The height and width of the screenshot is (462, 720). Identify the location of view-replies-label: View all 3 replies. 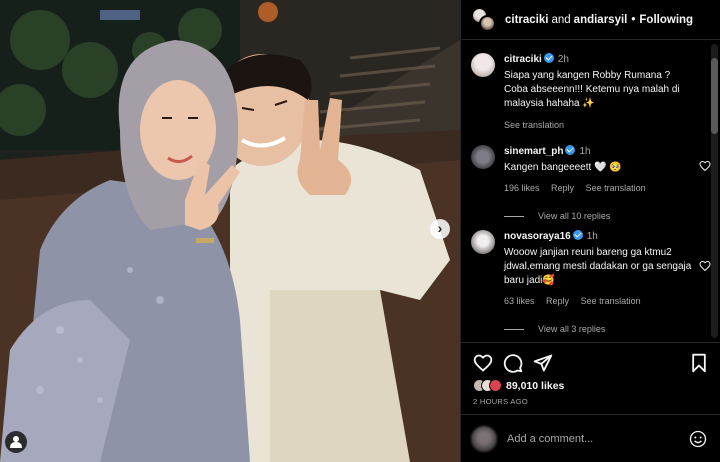
(572, 329).